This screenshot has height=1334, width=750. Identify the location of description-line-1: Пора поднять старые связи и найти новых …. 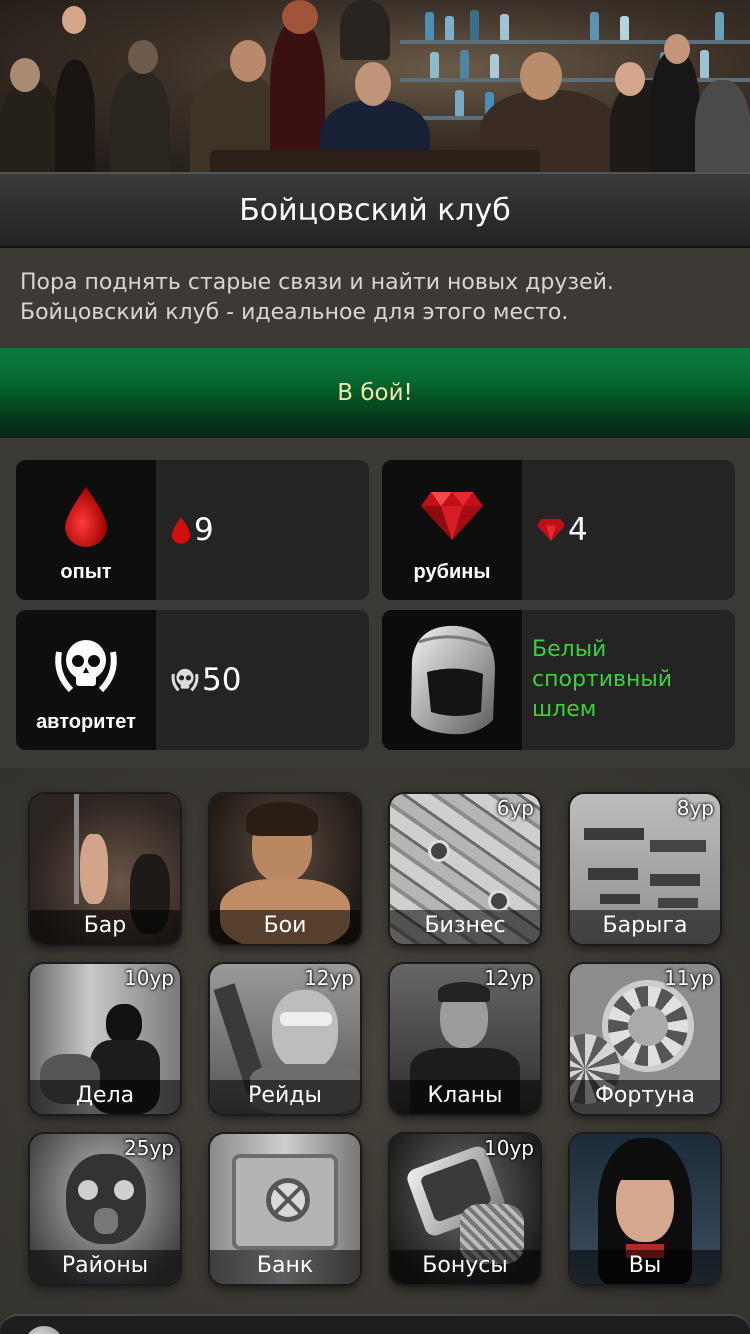
(317, 282).